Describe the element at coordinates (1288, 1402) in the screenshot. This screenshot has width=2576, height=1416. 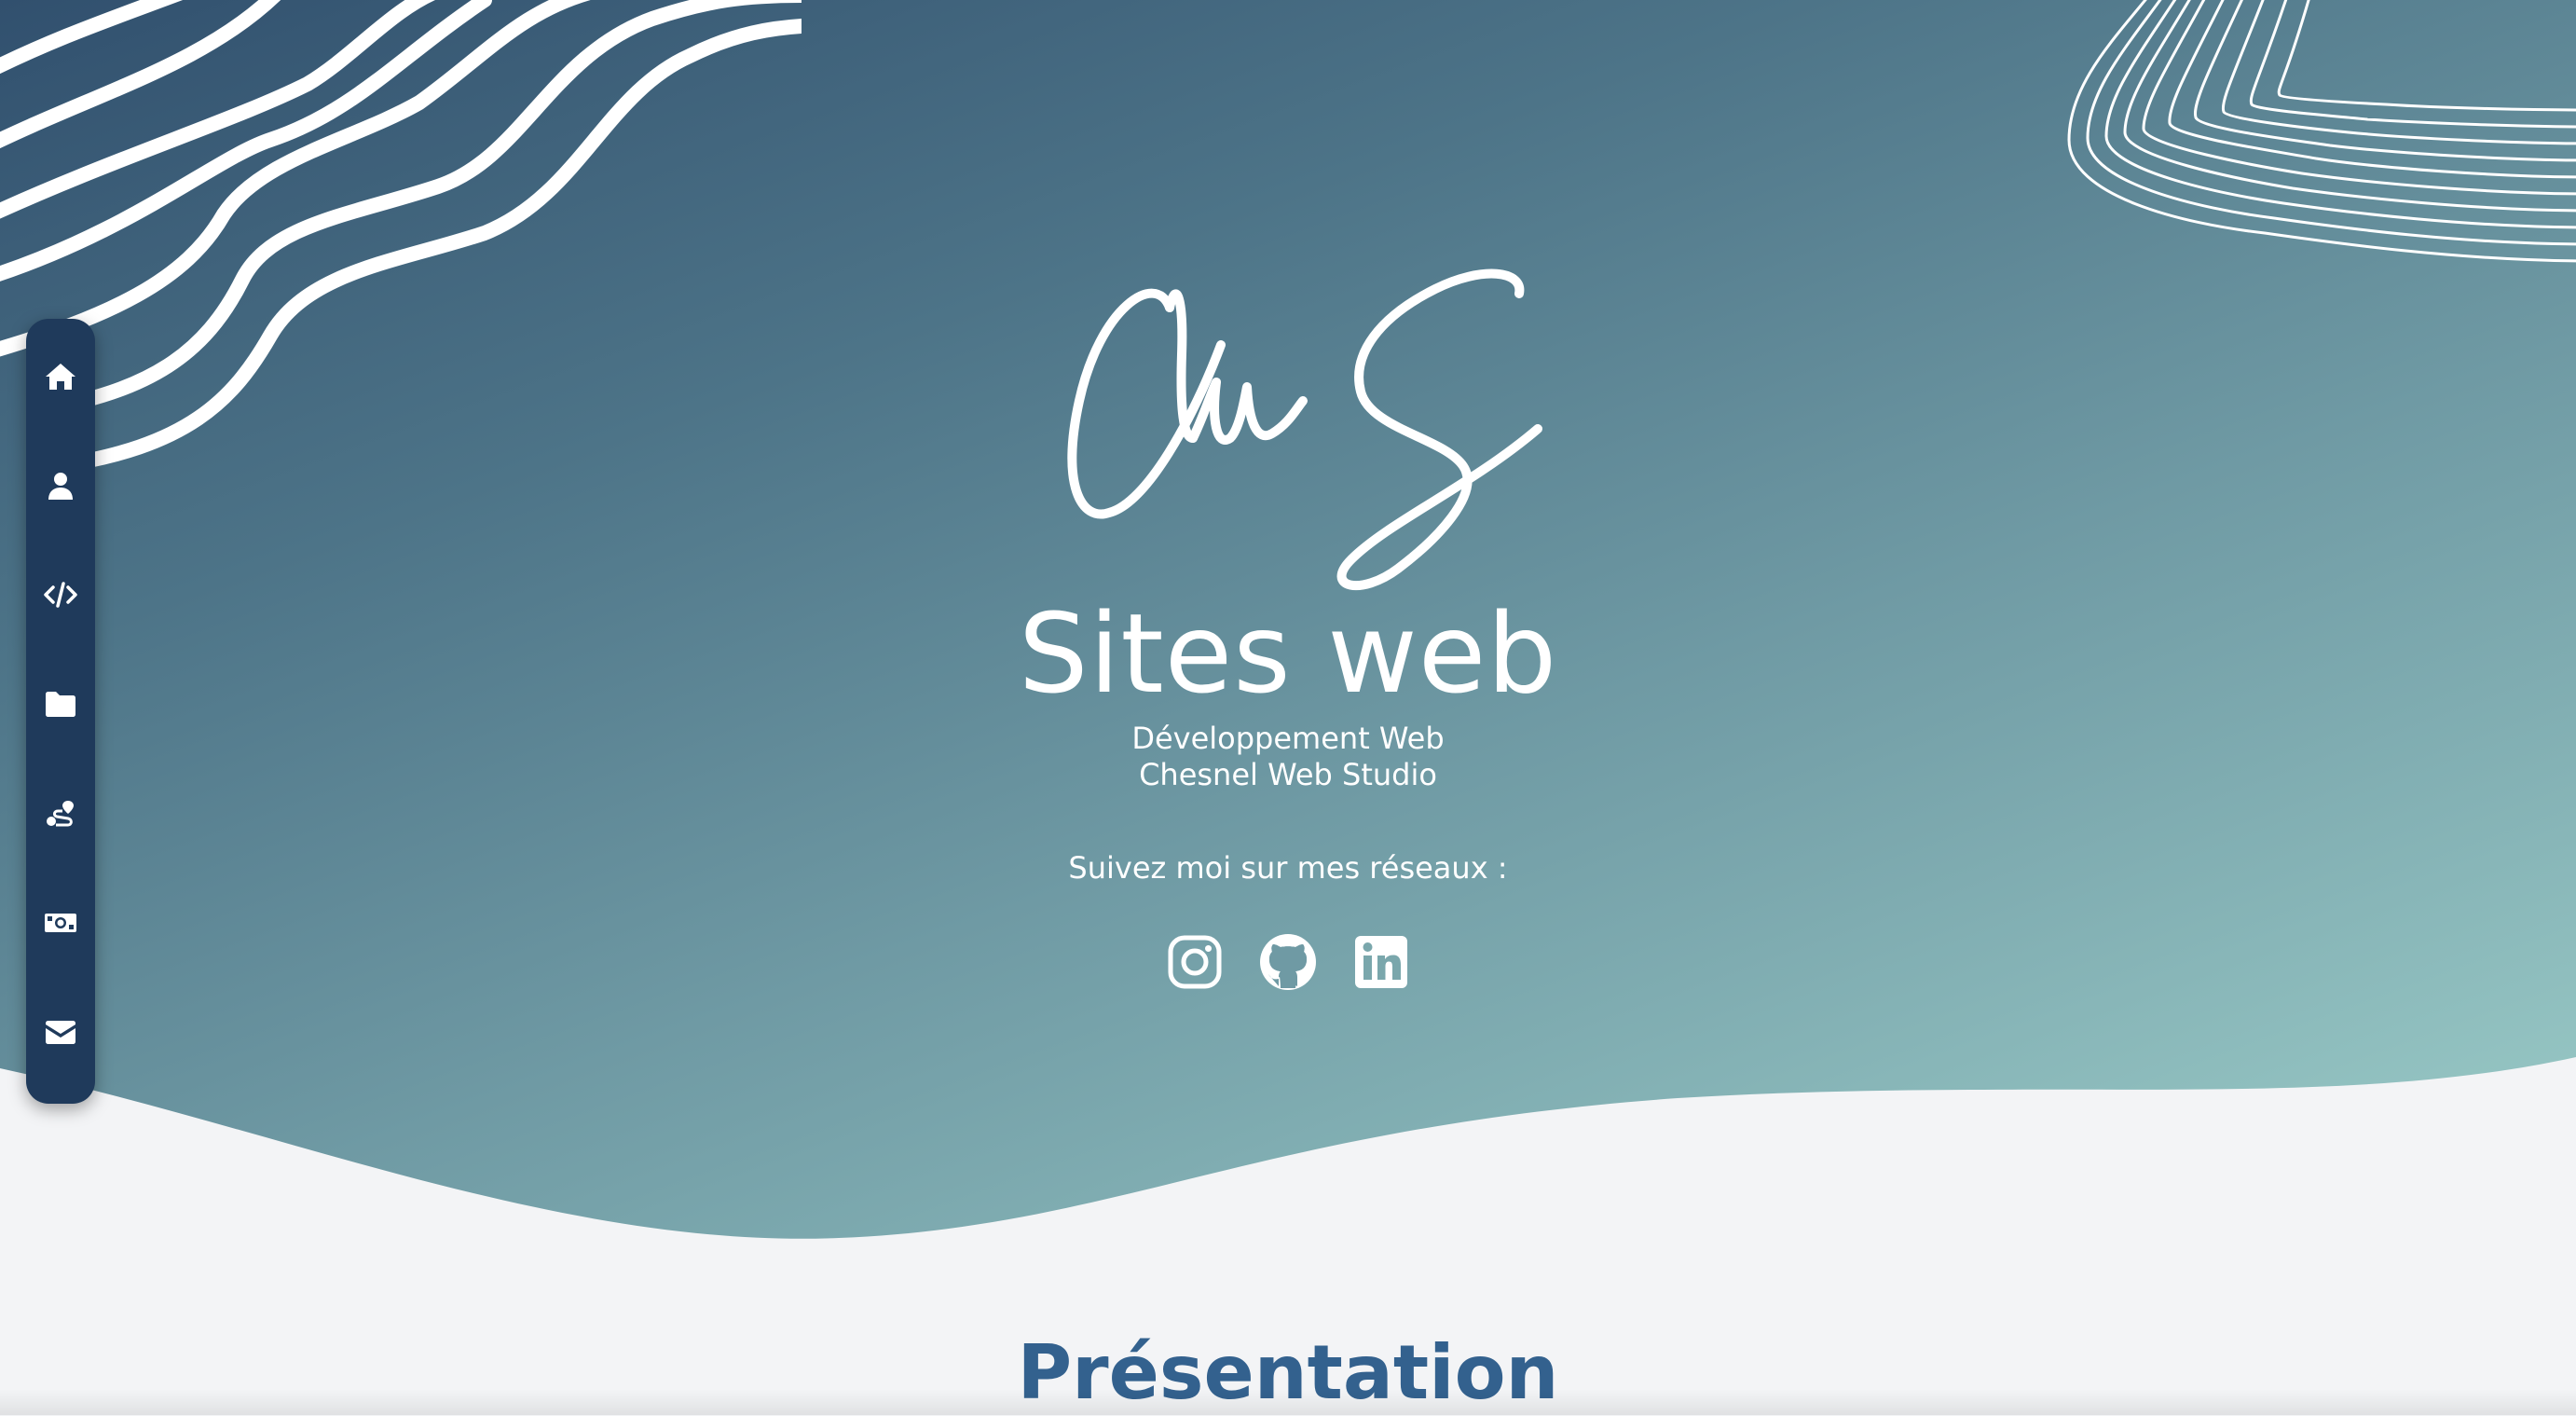
I see `section-divider-shadow` at that location.